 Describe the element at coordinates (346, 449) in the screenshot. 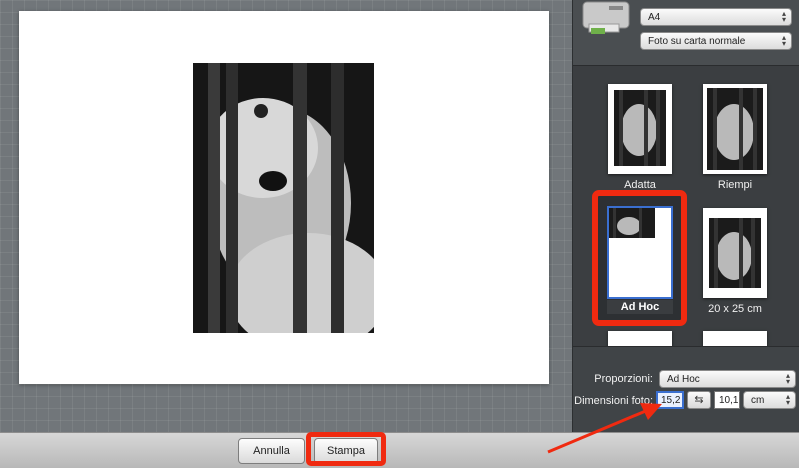

I see `highlight-frame` at that location.